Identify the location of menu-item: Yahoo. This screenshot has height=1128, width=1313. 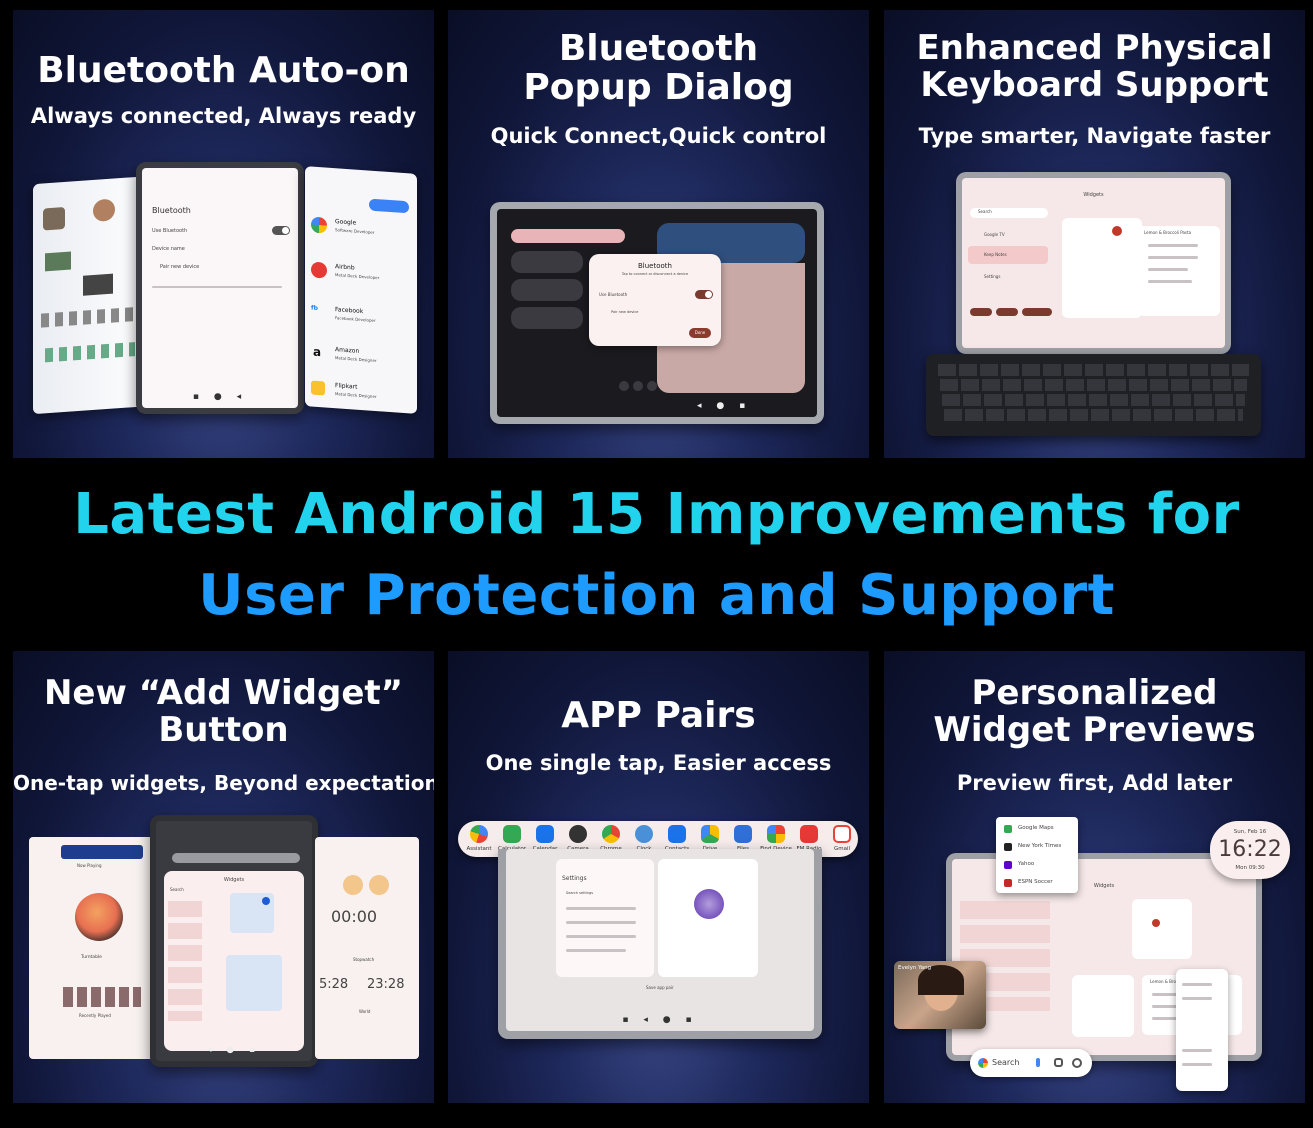
(1026, 864).